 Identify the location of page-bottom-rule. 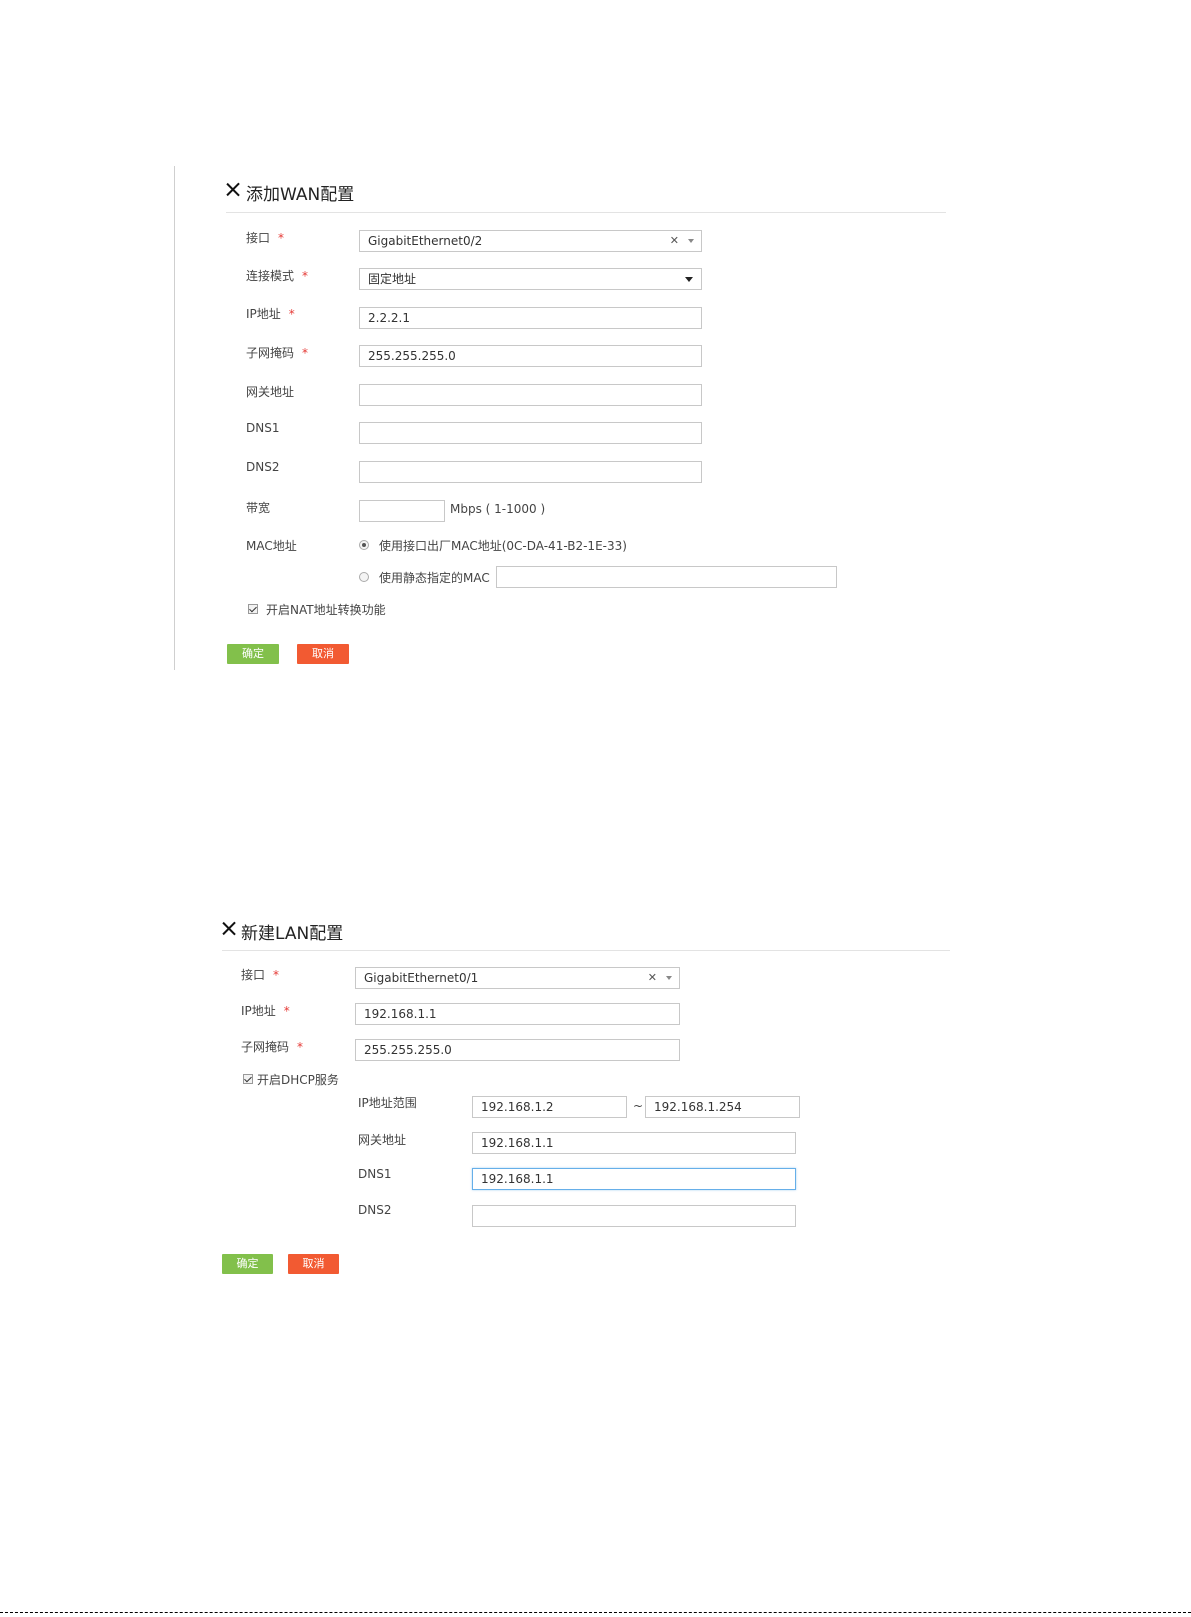
(595, 1612).